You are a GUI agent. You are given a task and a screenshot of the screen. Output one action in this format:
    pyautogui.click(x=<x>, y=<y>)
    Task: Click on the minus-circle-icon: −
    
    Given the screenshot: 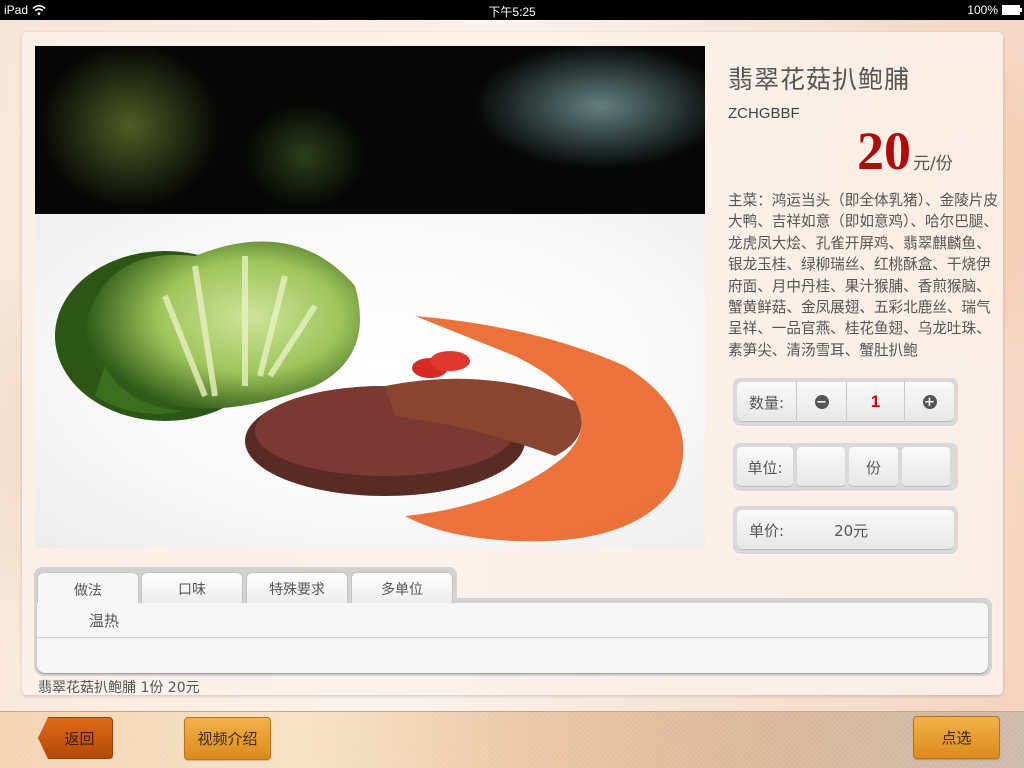 What is the action you would take?
    pyautogui.click(x=821, y=402)
    